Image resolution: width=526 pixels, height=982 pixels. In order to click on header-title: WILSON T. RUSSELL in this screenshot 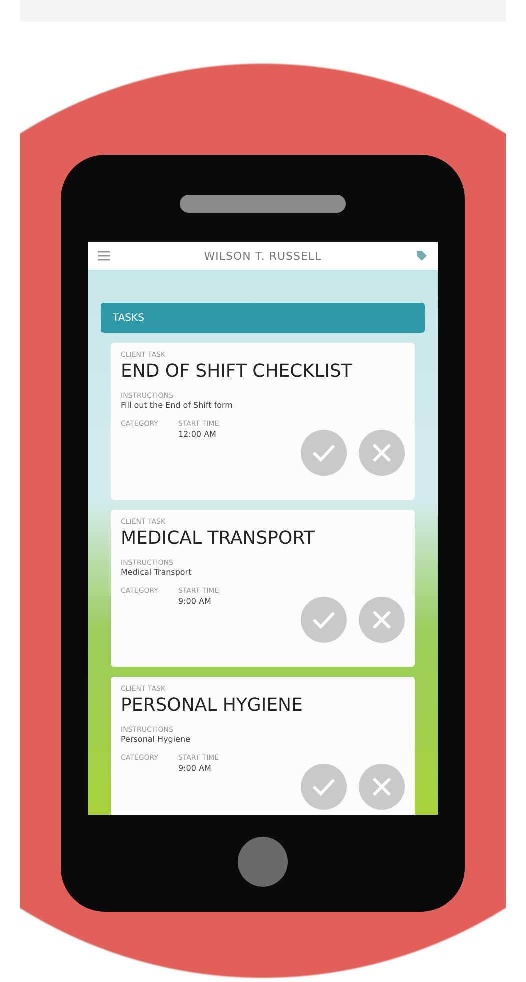, I will do `click(263, 256)`.